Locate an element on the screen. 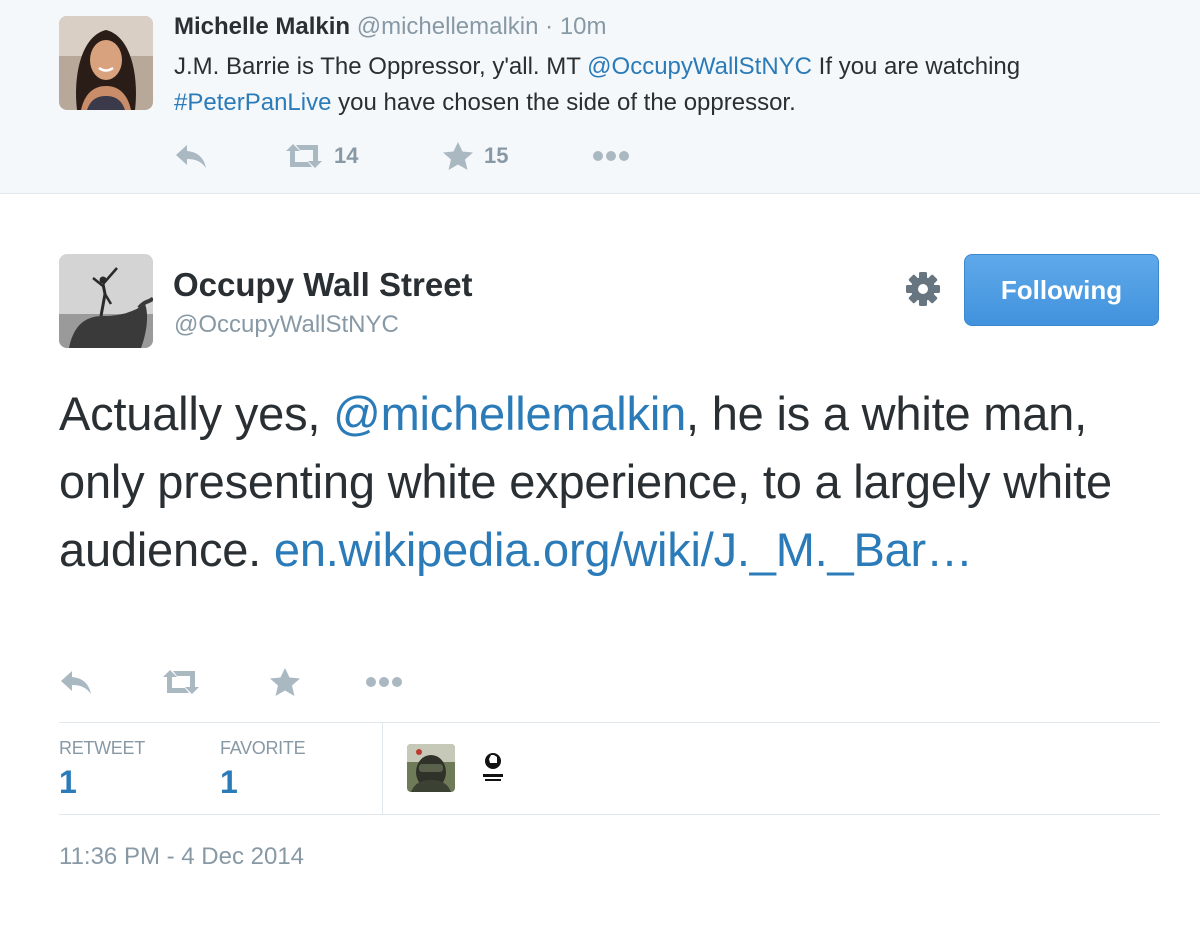 The image size is (1200, 930). author-name: Occupy Wall Street is located at coordinates (323, 285).